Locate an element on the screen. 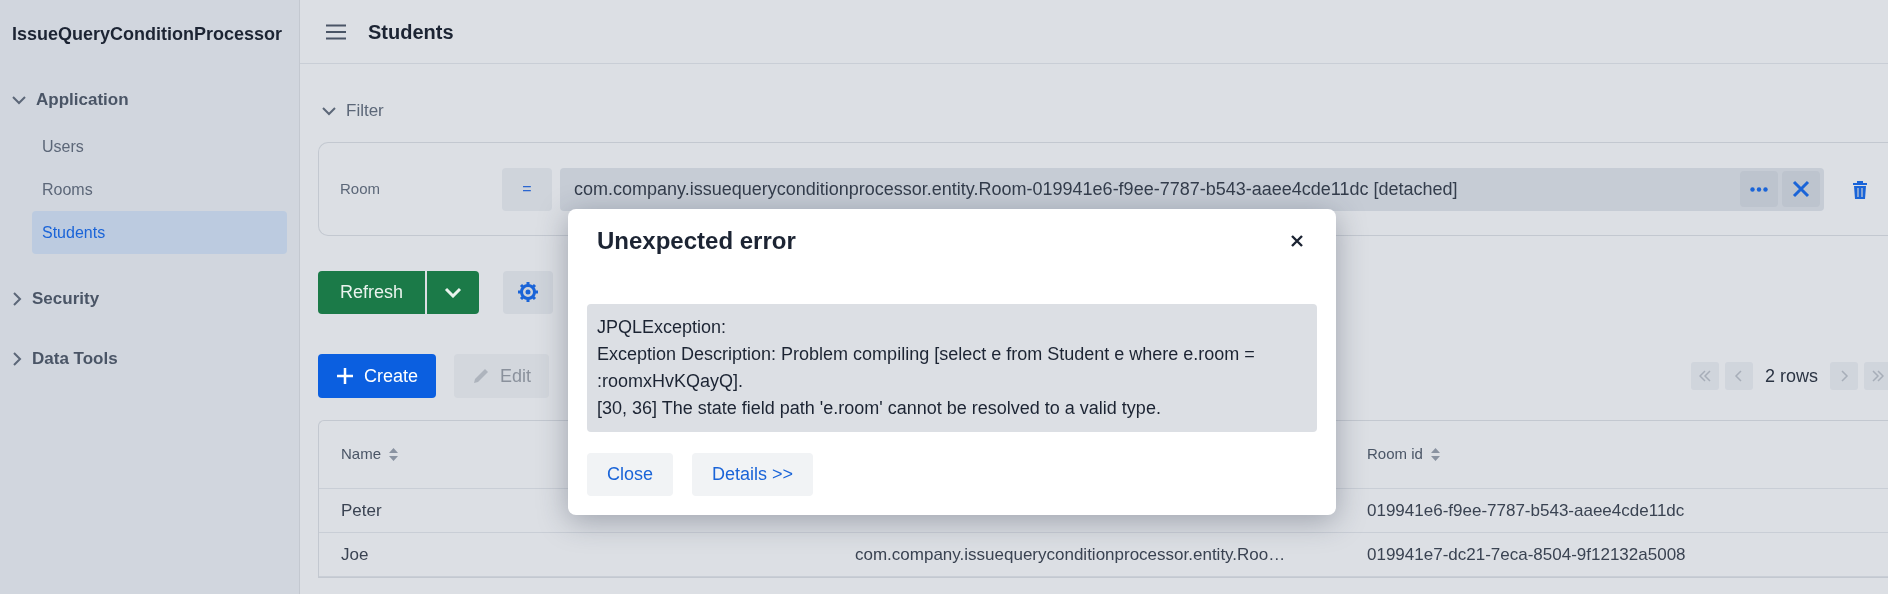 This screenshot has width=1888, height=594. previous-page-icon is located at coordinates (1739, 376).